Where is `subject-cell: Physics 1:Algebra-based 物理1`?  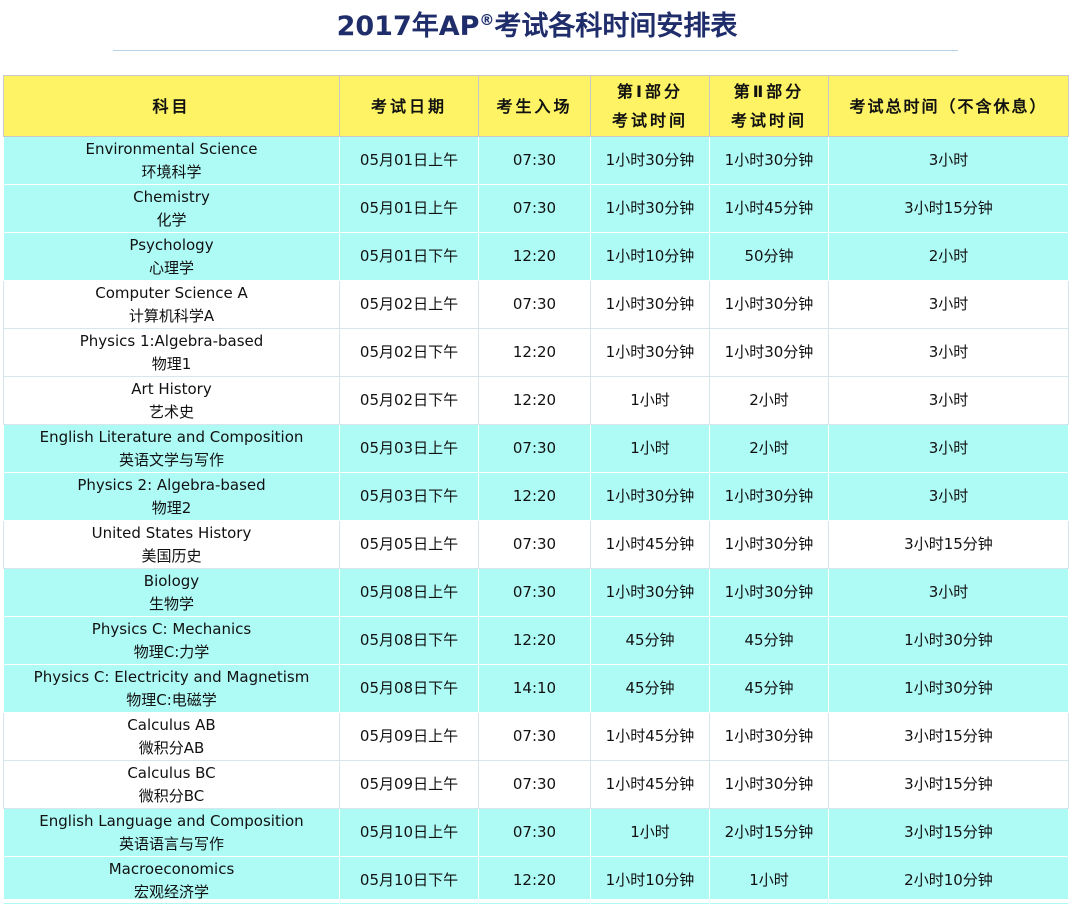 subject-cell: Physics 1:Algebra-based 物理1 is located at coordinates (171, 352).